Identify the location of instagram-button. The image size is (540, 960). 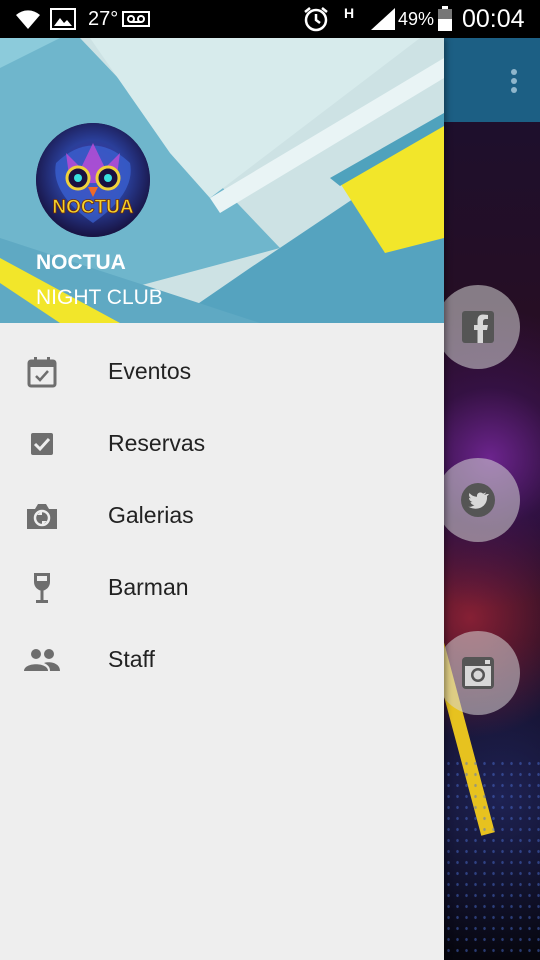
(478, 673).